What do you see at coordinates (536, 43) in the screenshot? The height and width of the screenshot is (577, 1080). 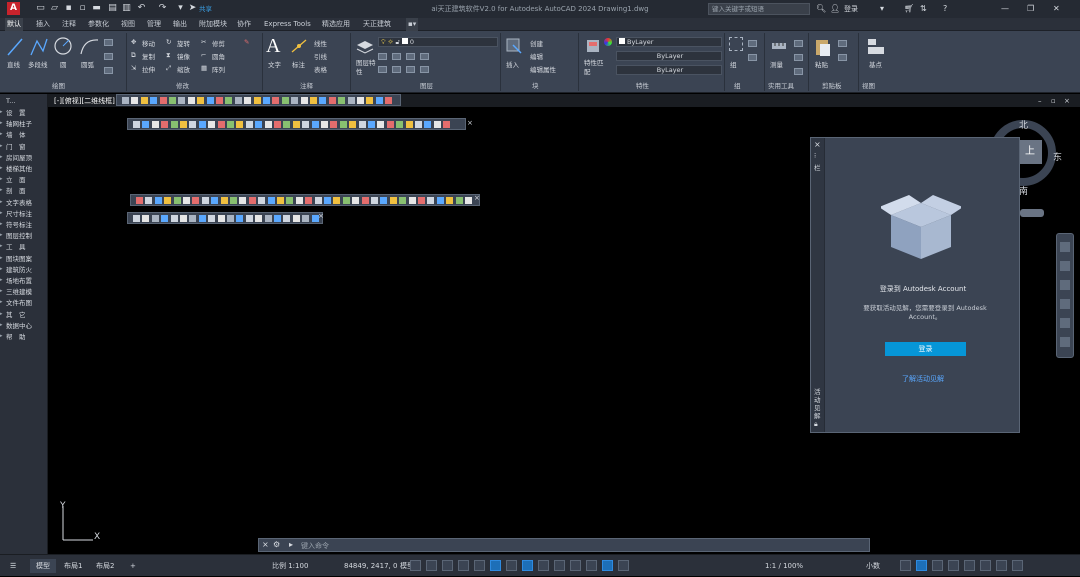 I see `create-block-button: 创建` at bounding box center [536, 43].